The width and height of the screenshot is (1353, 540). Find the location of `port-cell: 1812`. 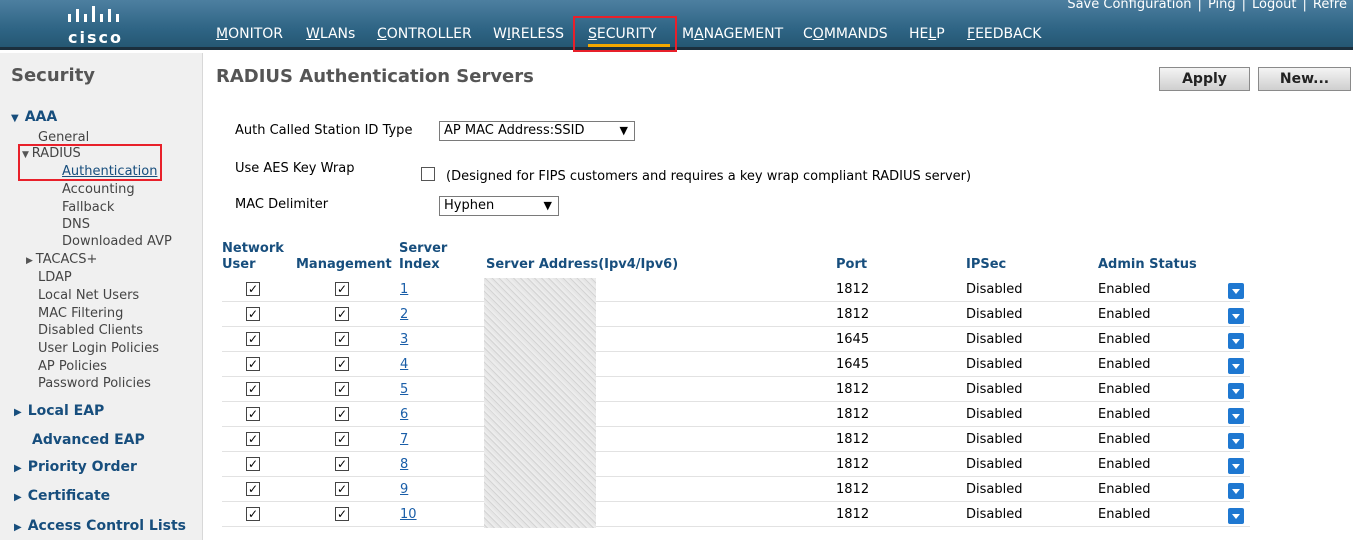

port-cell: 1812 is located at coordinates (853, 439).